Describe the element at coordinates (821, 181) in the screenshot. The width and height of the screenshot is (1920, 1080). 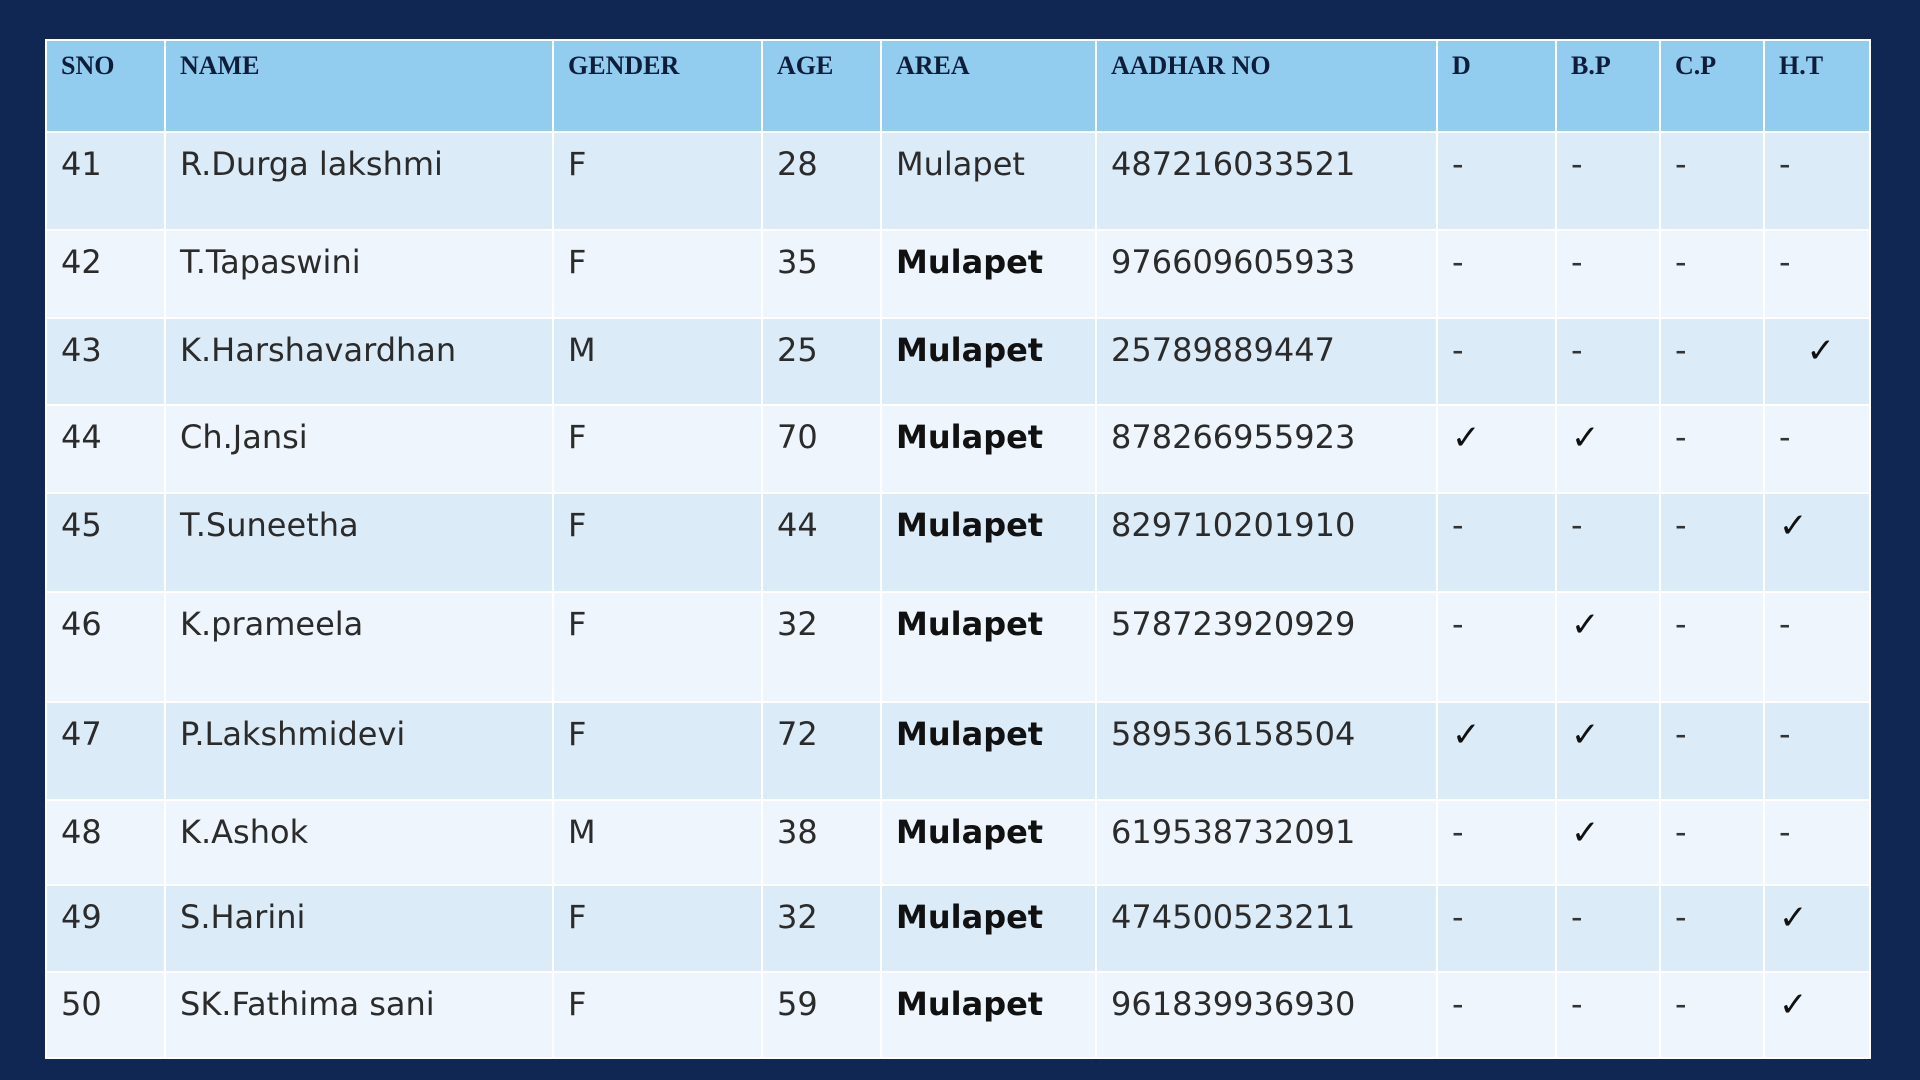
I see `cell-age: 28` at that location.